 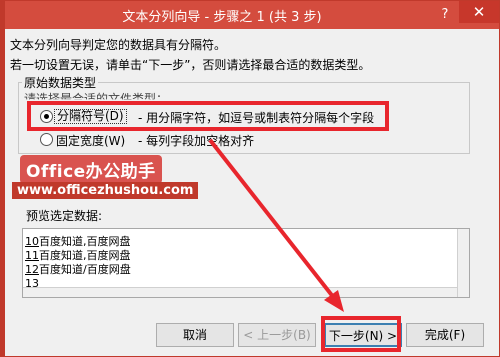 I want to click on arrow-head, so click(x=334, y=301).